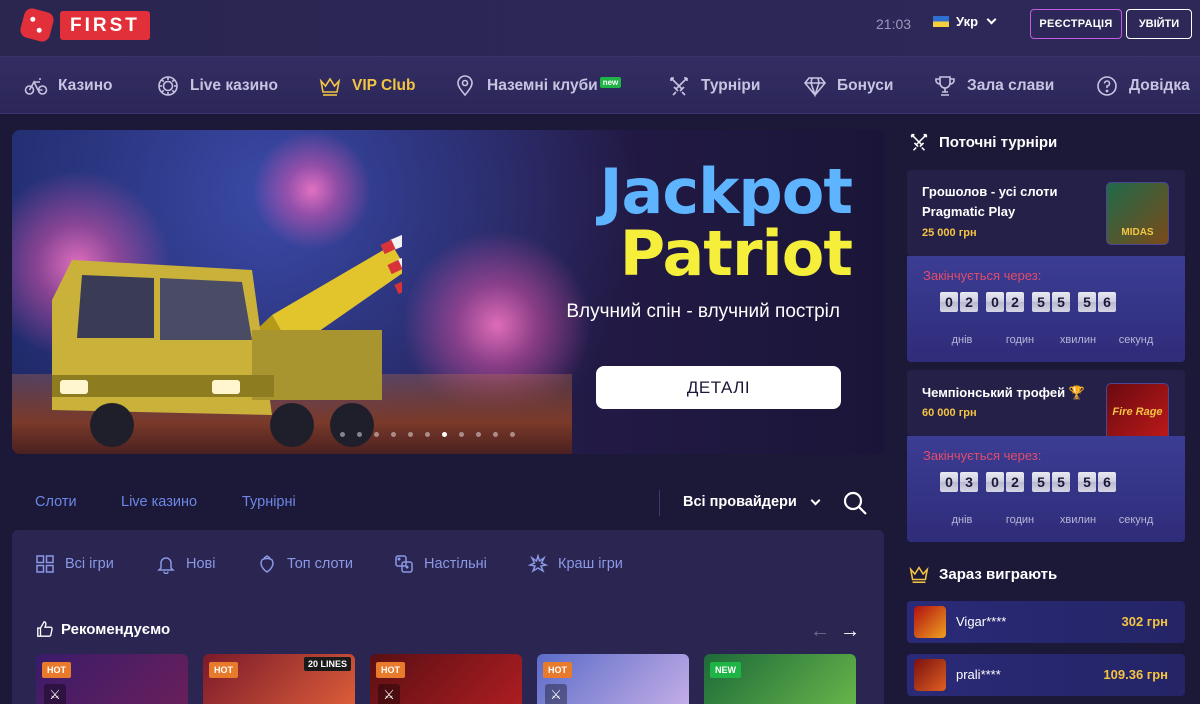 Image resolution: width=1200 pixels, height=704 pixels. What do you see at coordinates (1159, 24) in the screenshot?
I see `login-button: УВІЙТИ` at bounding box center [1159, 24].